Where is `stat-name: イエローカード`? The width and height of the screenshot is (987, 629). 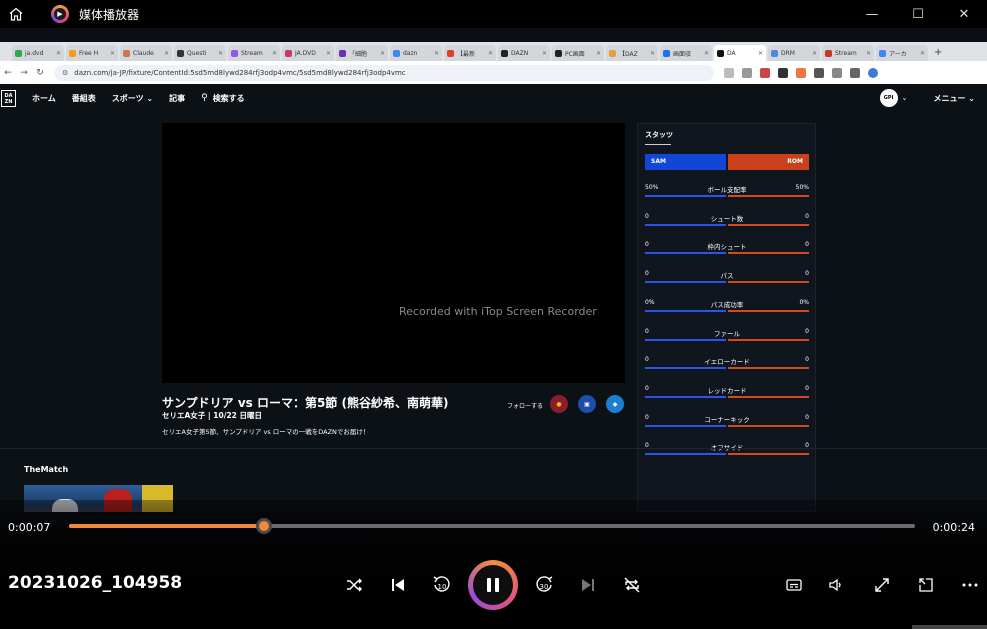 stat-name: イエローカード is located at coordinates (727, 362).